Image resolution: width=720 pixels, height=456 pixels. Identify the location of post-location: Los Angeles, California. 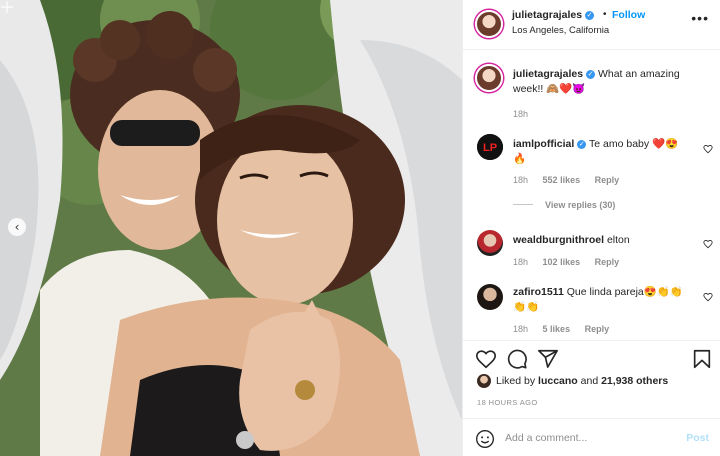
(560, 30).